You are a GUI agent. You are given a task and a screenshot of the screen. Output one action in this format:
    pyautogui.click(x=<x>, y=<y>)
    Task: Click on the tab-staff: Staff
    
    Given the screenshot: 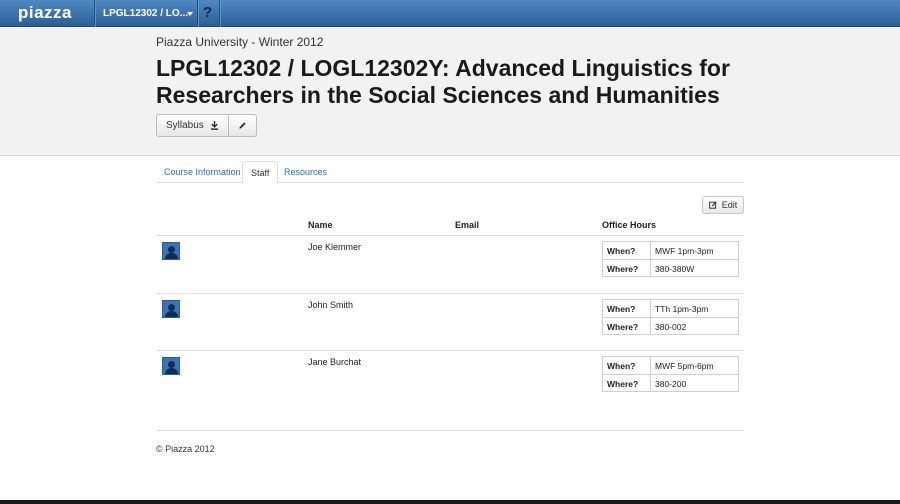 What is the action you would take?
    pyautogui.click(x=260, y=172)
    